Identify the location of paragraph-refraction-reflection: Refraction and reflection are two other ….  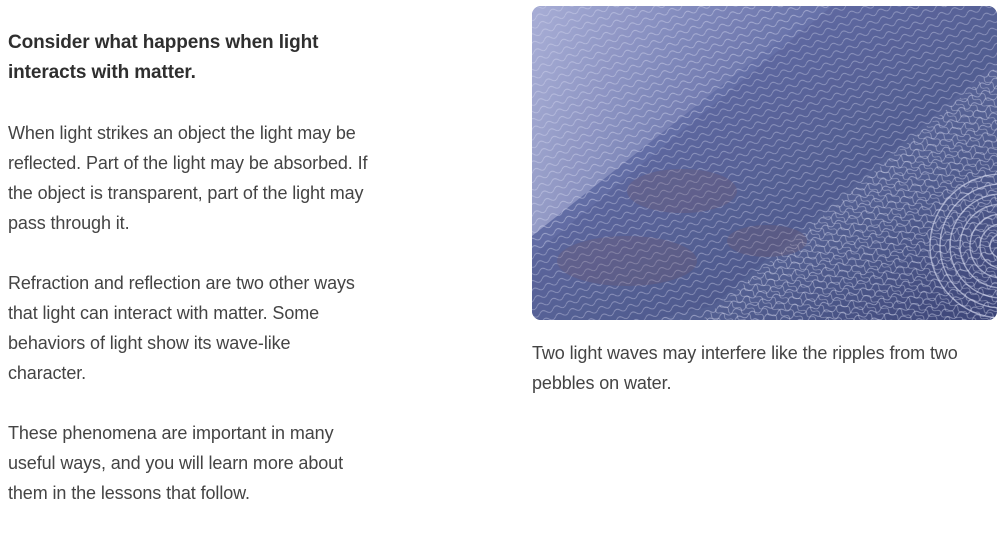
(181, 328).